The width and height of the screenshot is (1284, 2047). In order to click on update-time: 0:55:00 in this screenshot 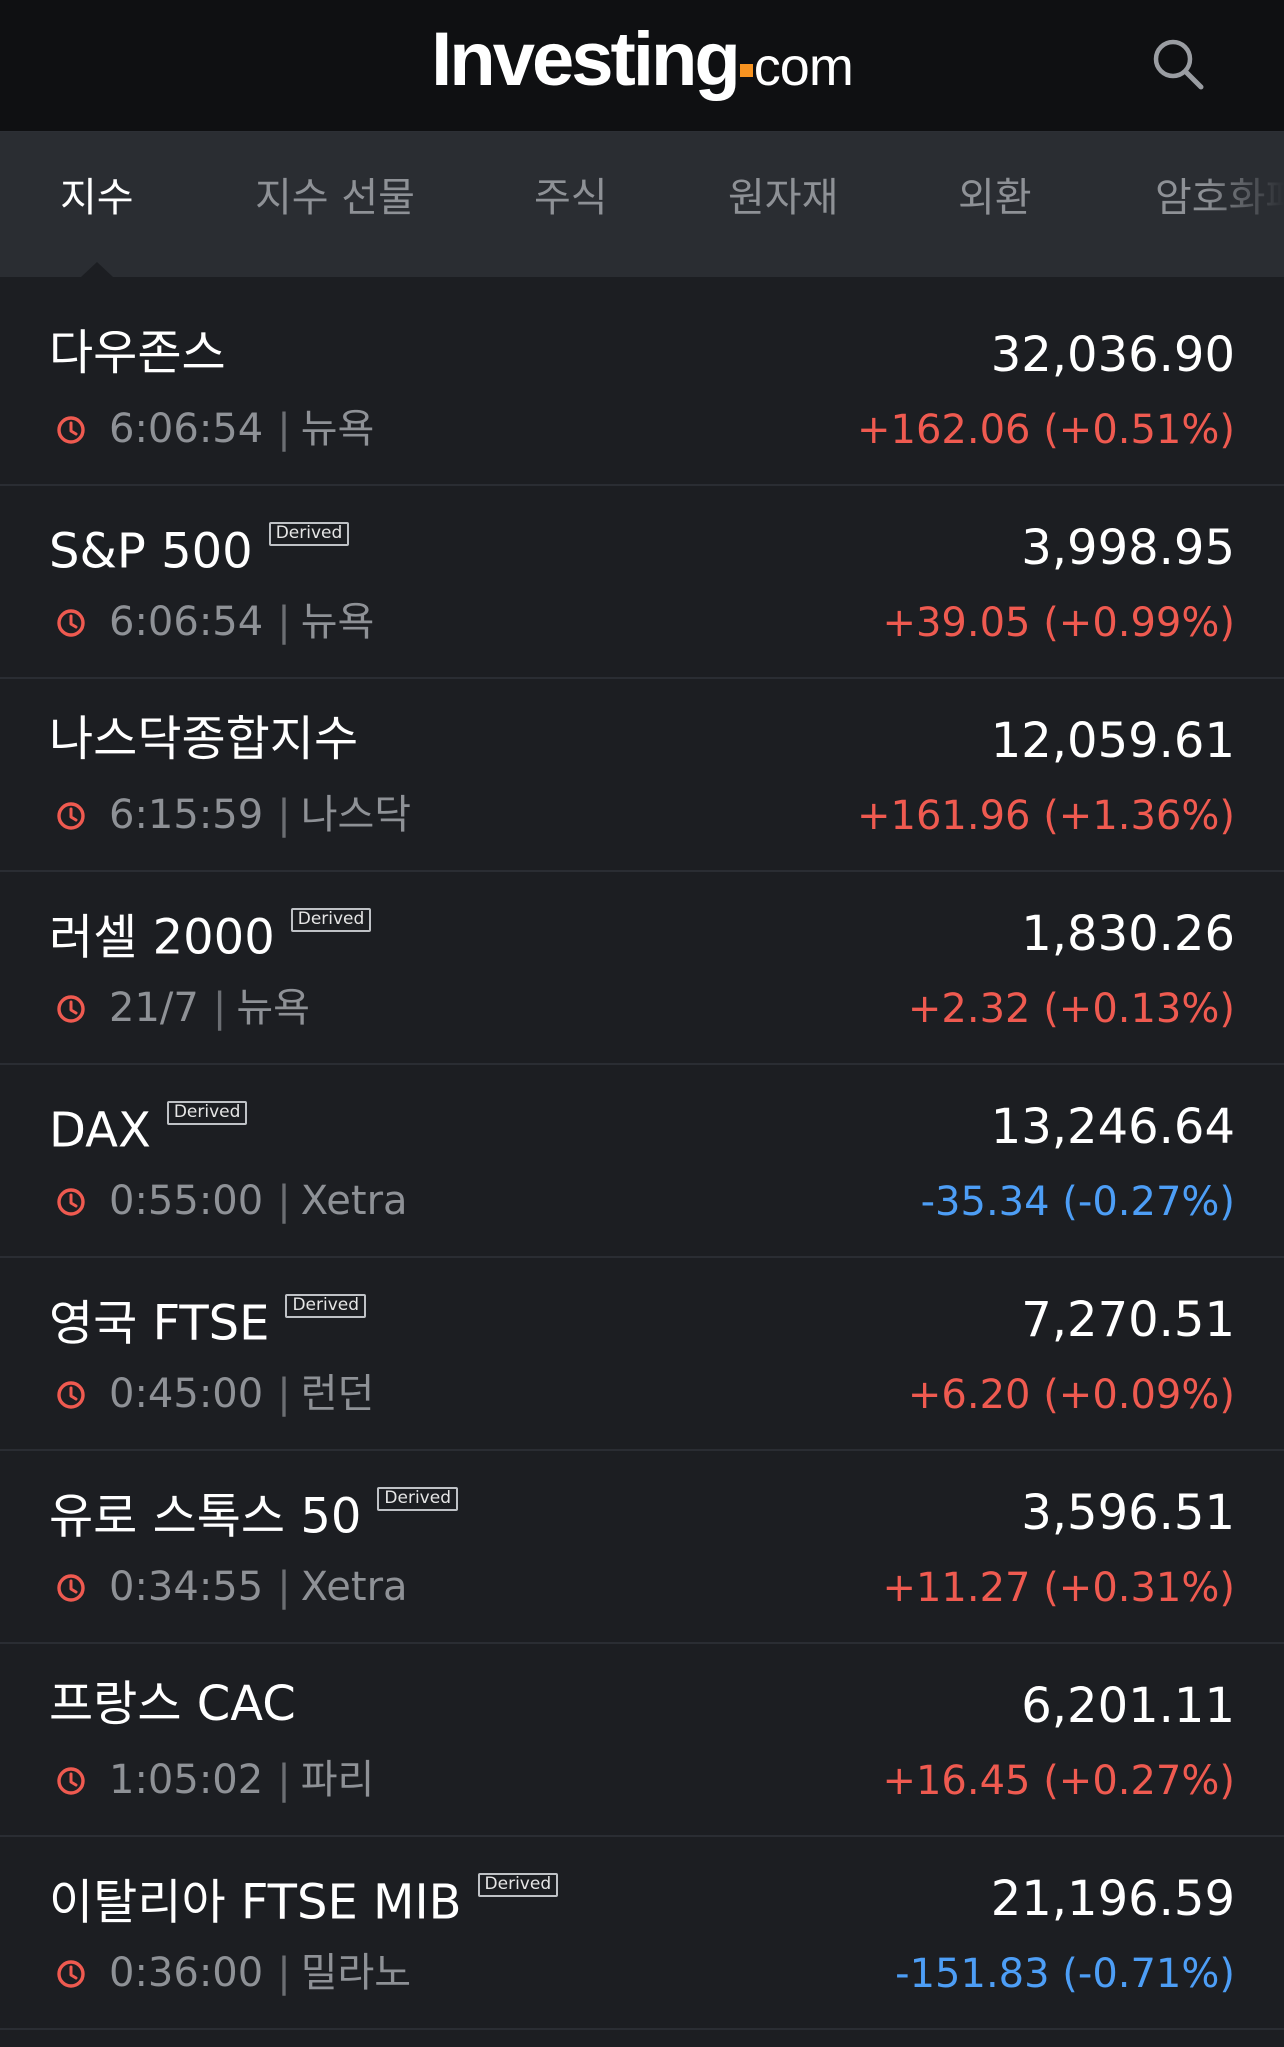, I will do `click(186, 1201)`.